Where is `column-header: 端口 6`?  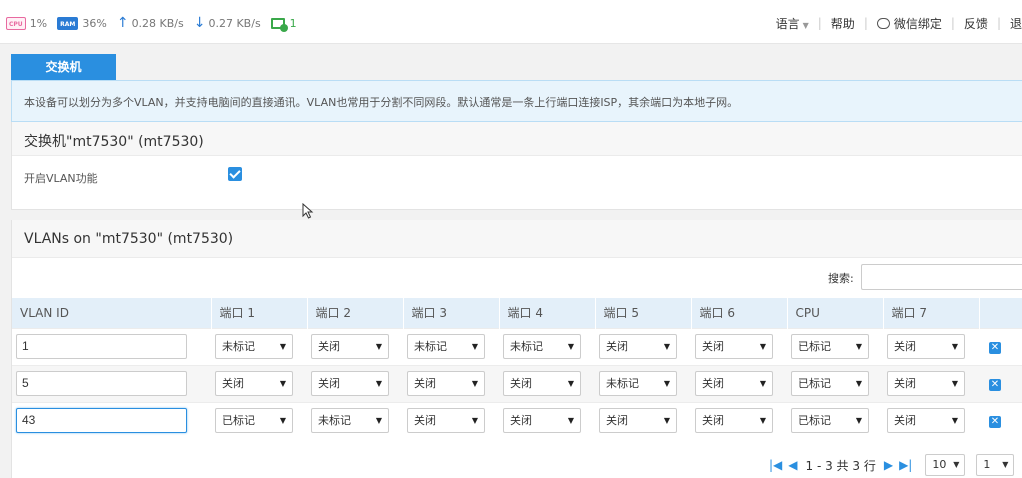 column-header: 端口 6 is located at coordinates (739, 313).